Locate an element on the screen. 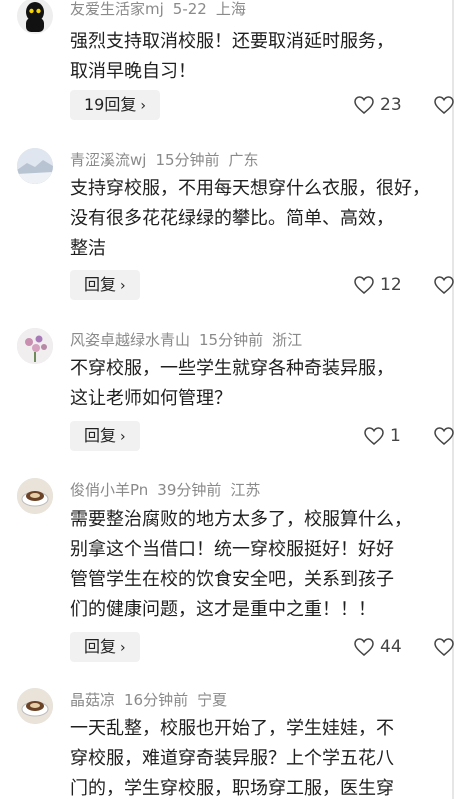  comment-line: 们的健康问题，这才是重中之重！！！ is located at coordinates (223, 609).